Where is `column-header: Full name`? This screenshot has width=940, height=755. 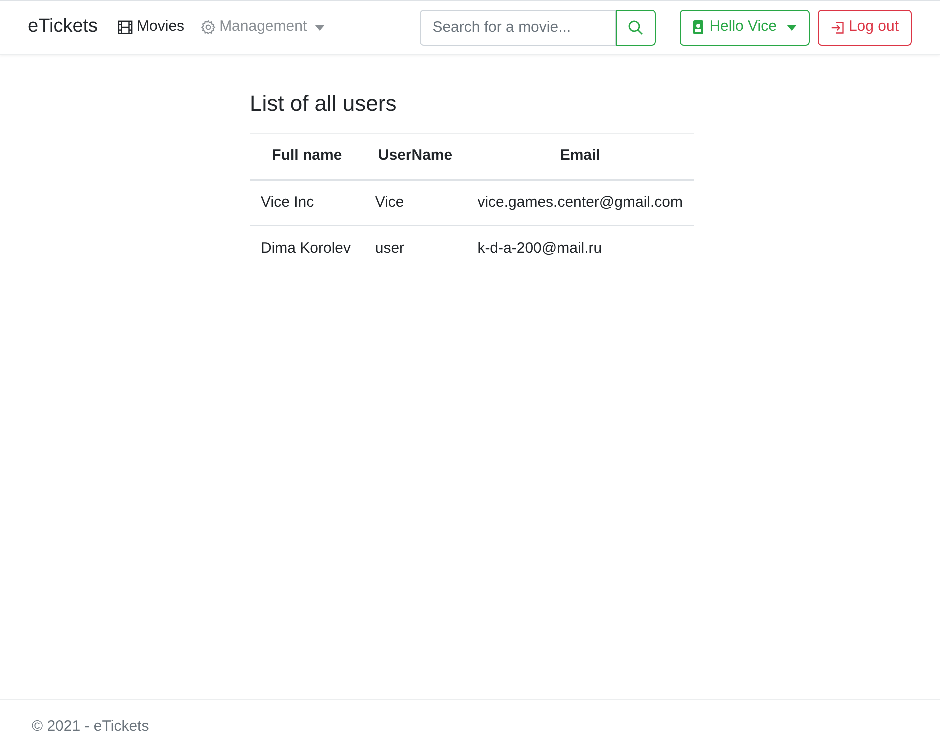
column-header: Full name is located at coordinates (307, 157).